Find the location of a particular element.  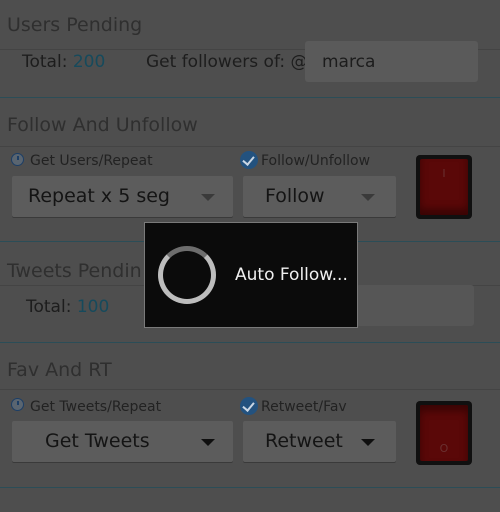

follow-power-switch: I is located at coordinates (444, 187).